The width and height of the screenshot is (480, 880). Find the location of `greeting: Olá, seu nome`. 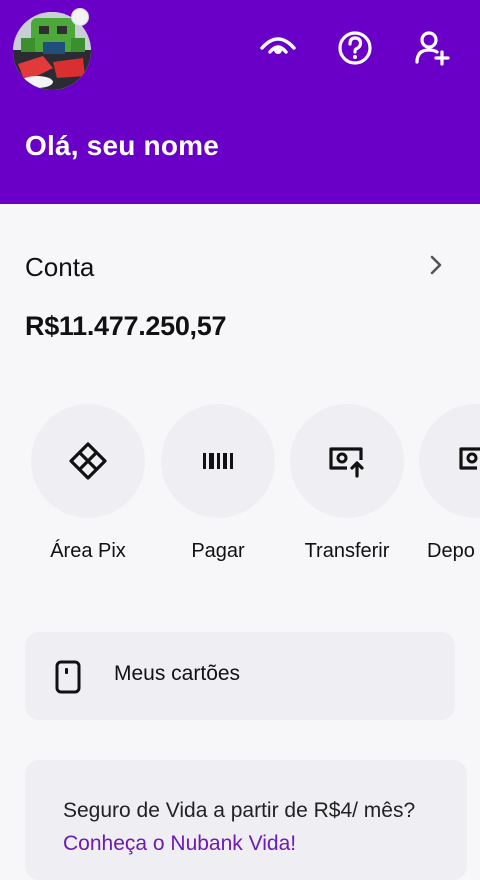

greeting: Olá, seu nome is located at coordinates (122, 145).